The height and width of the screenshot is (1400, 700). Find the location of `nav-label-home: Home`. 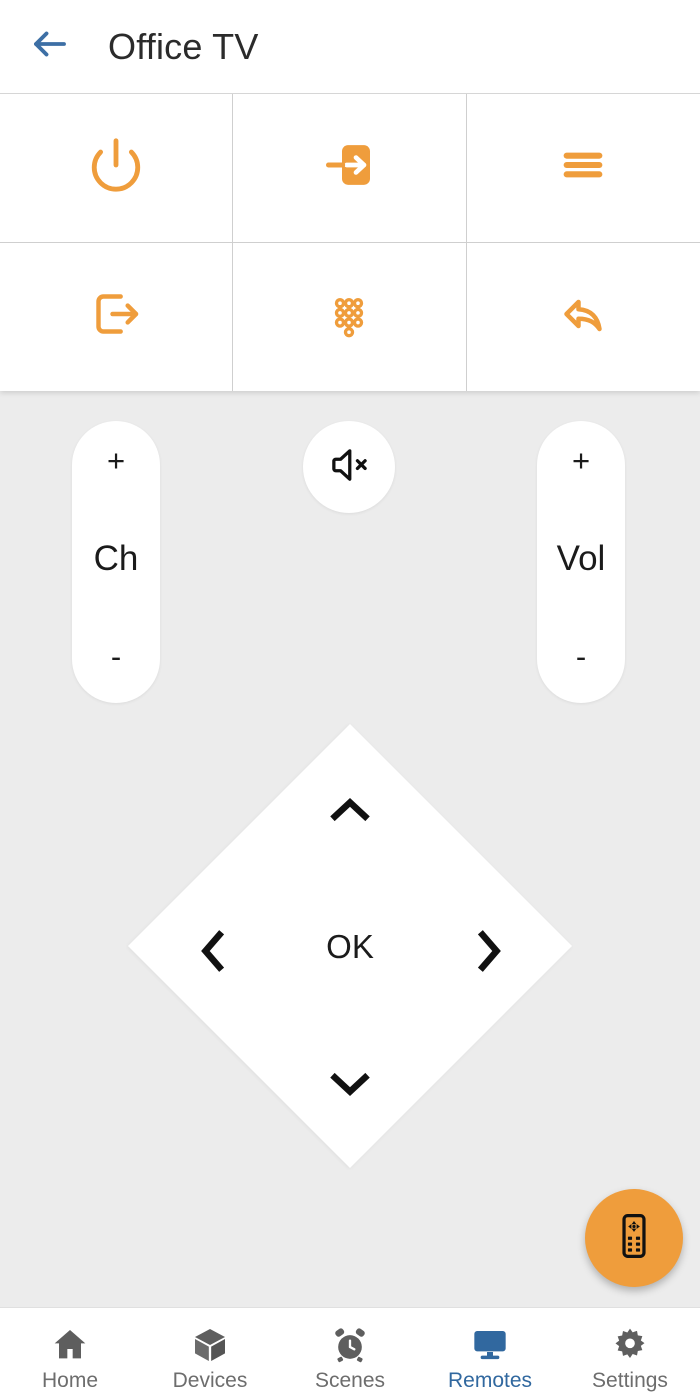

nav-label-home: Home is located at coordinates (70, 1380).